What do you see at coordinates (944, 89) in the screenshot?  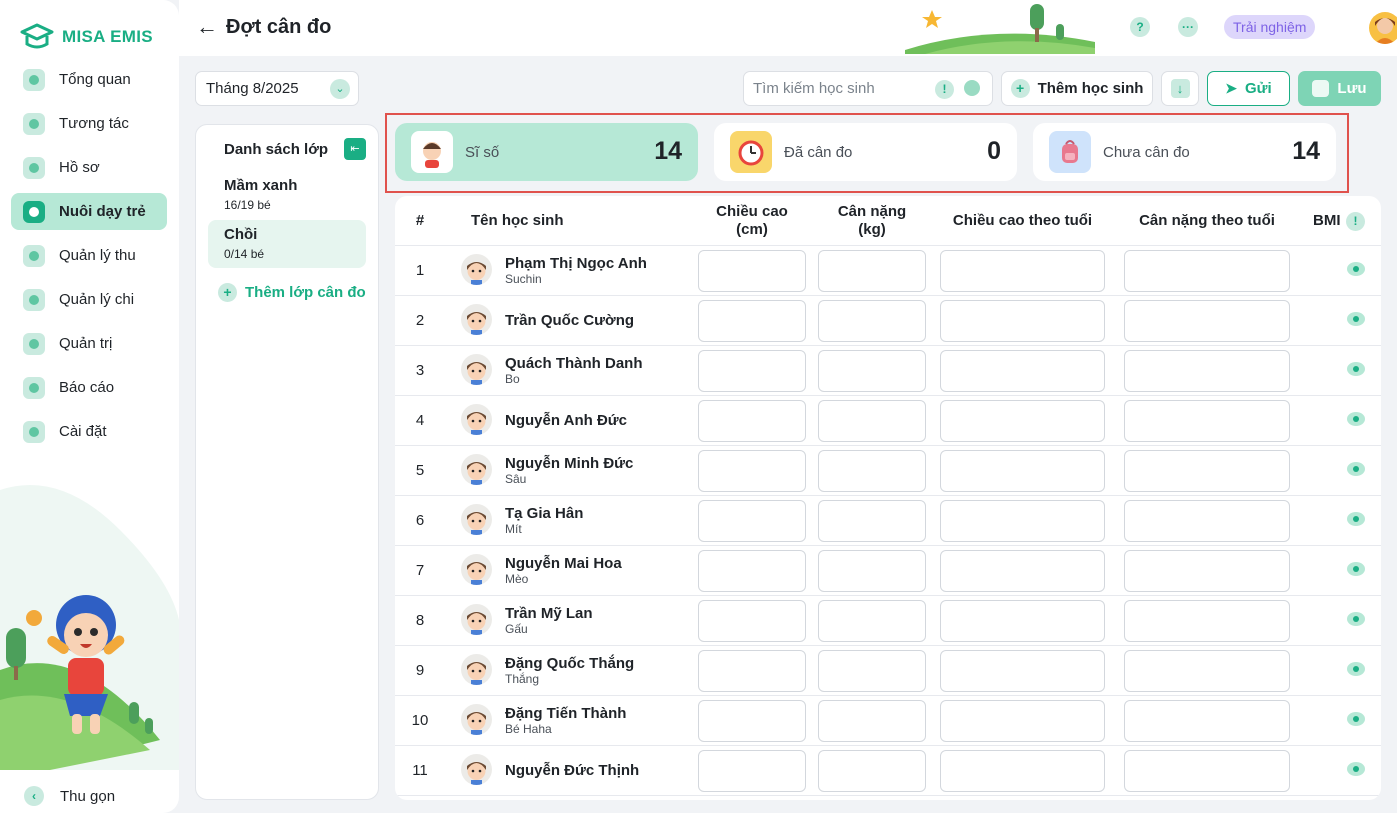 I see `info-icon: !` at bounding box center [944, 89].